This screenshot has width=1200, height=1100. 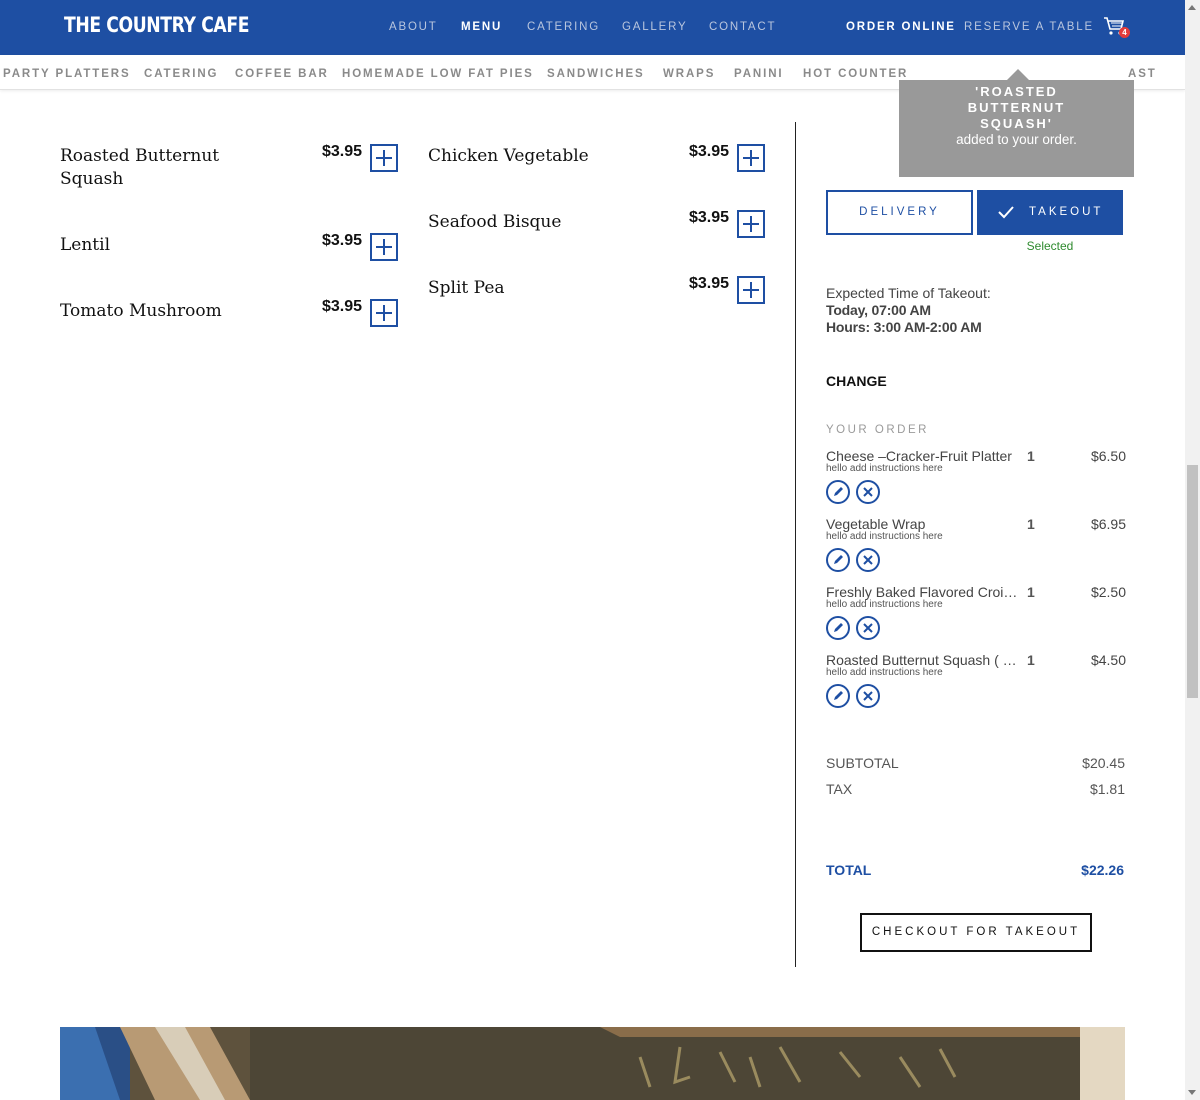 I want to click on takeout-button: TAKEOUT, so click(x=1050, y=212).